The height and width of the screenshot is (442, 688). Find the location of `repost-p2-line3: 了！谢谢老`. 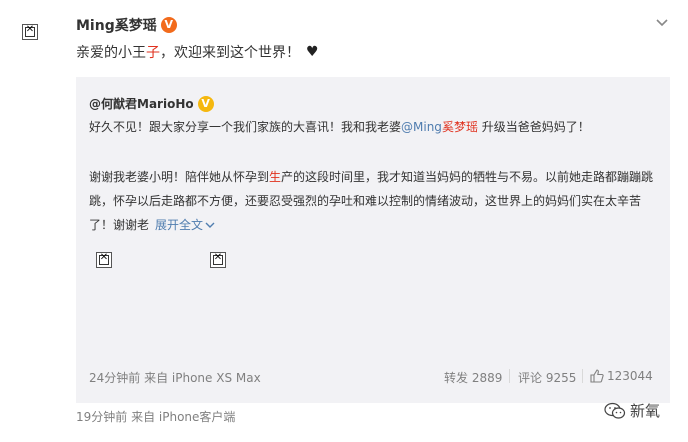

repost-p2-line3: 了！谢谢老 is located at coordinates (119, 225).